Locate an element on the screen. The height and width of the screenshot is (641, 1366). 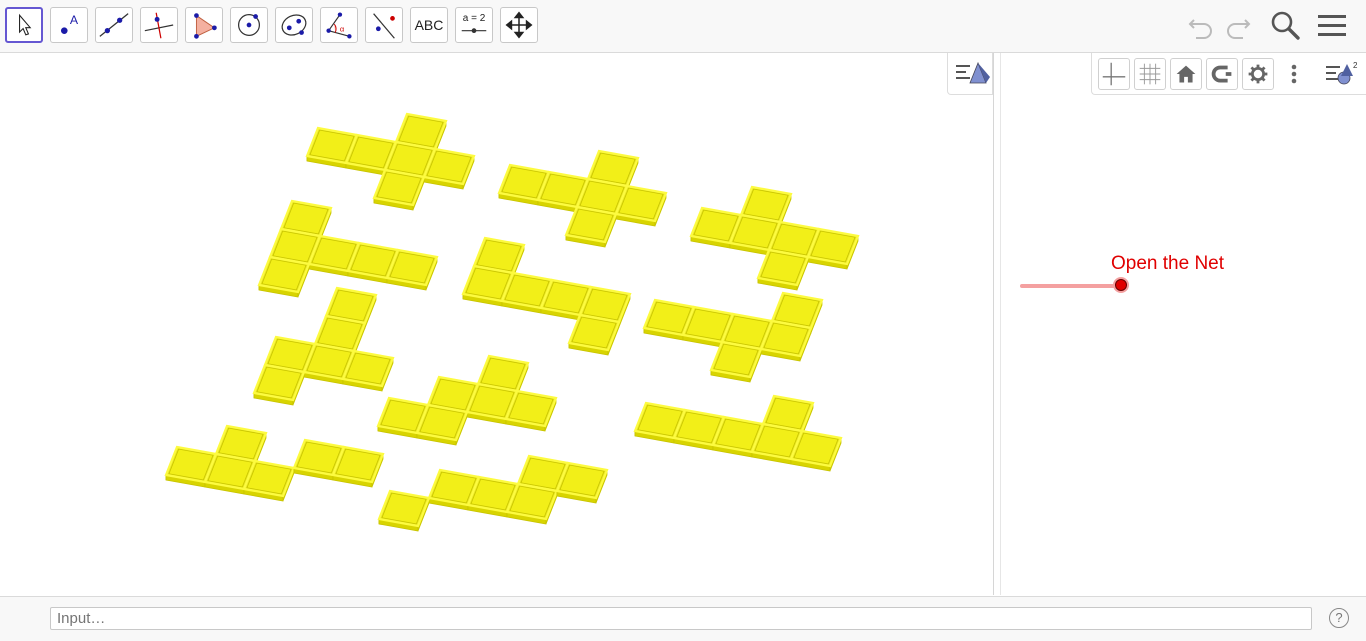
perpendicular-line-tool-button is located at coordinates (159, 25).